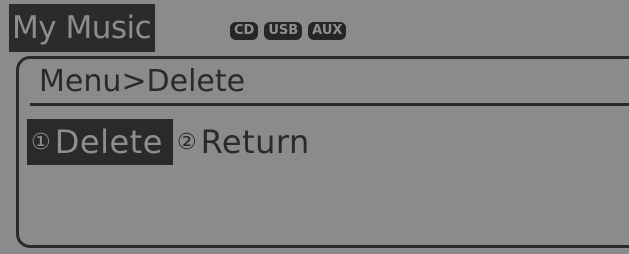  Describe the element at coordinates (41, 142) in the screenshot. I see `option-number-1-icon: ①` at that location.